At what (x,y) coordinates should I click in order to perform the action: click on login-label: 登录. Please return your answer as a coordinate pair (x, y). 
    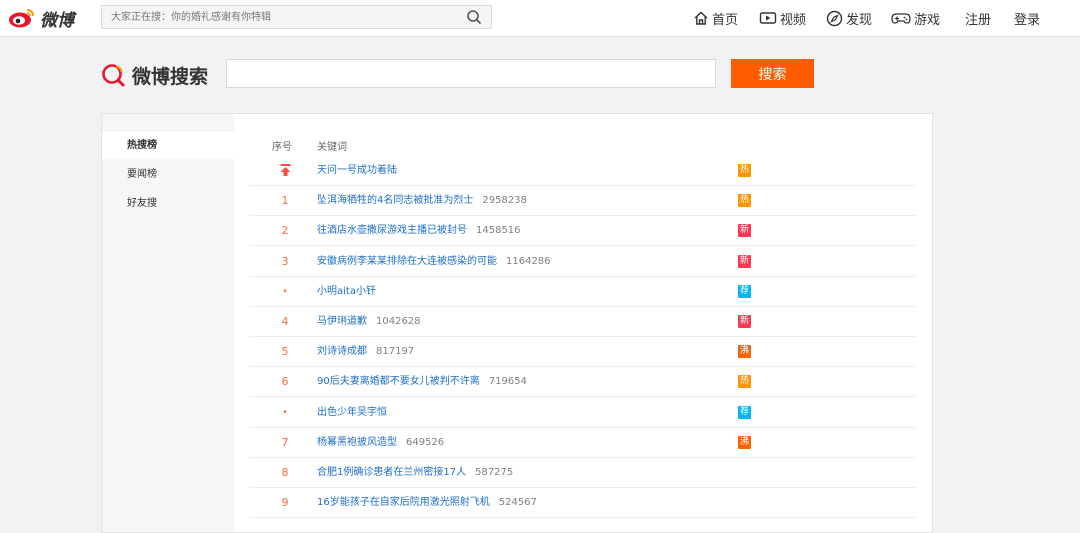
    Looking at the image, I should click on (1027, 20).